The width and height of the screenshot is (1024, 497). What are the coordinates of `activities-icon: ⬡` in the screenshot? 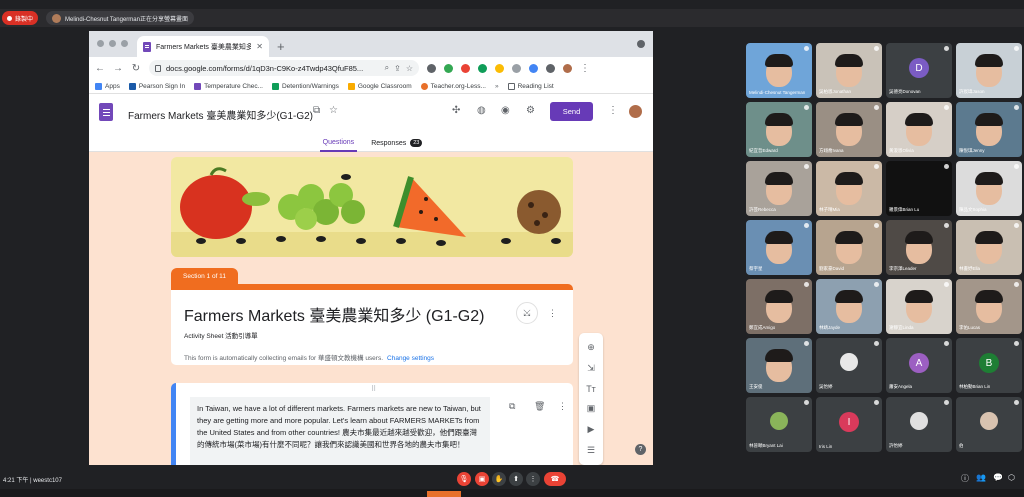 It's located at (1011, 477).